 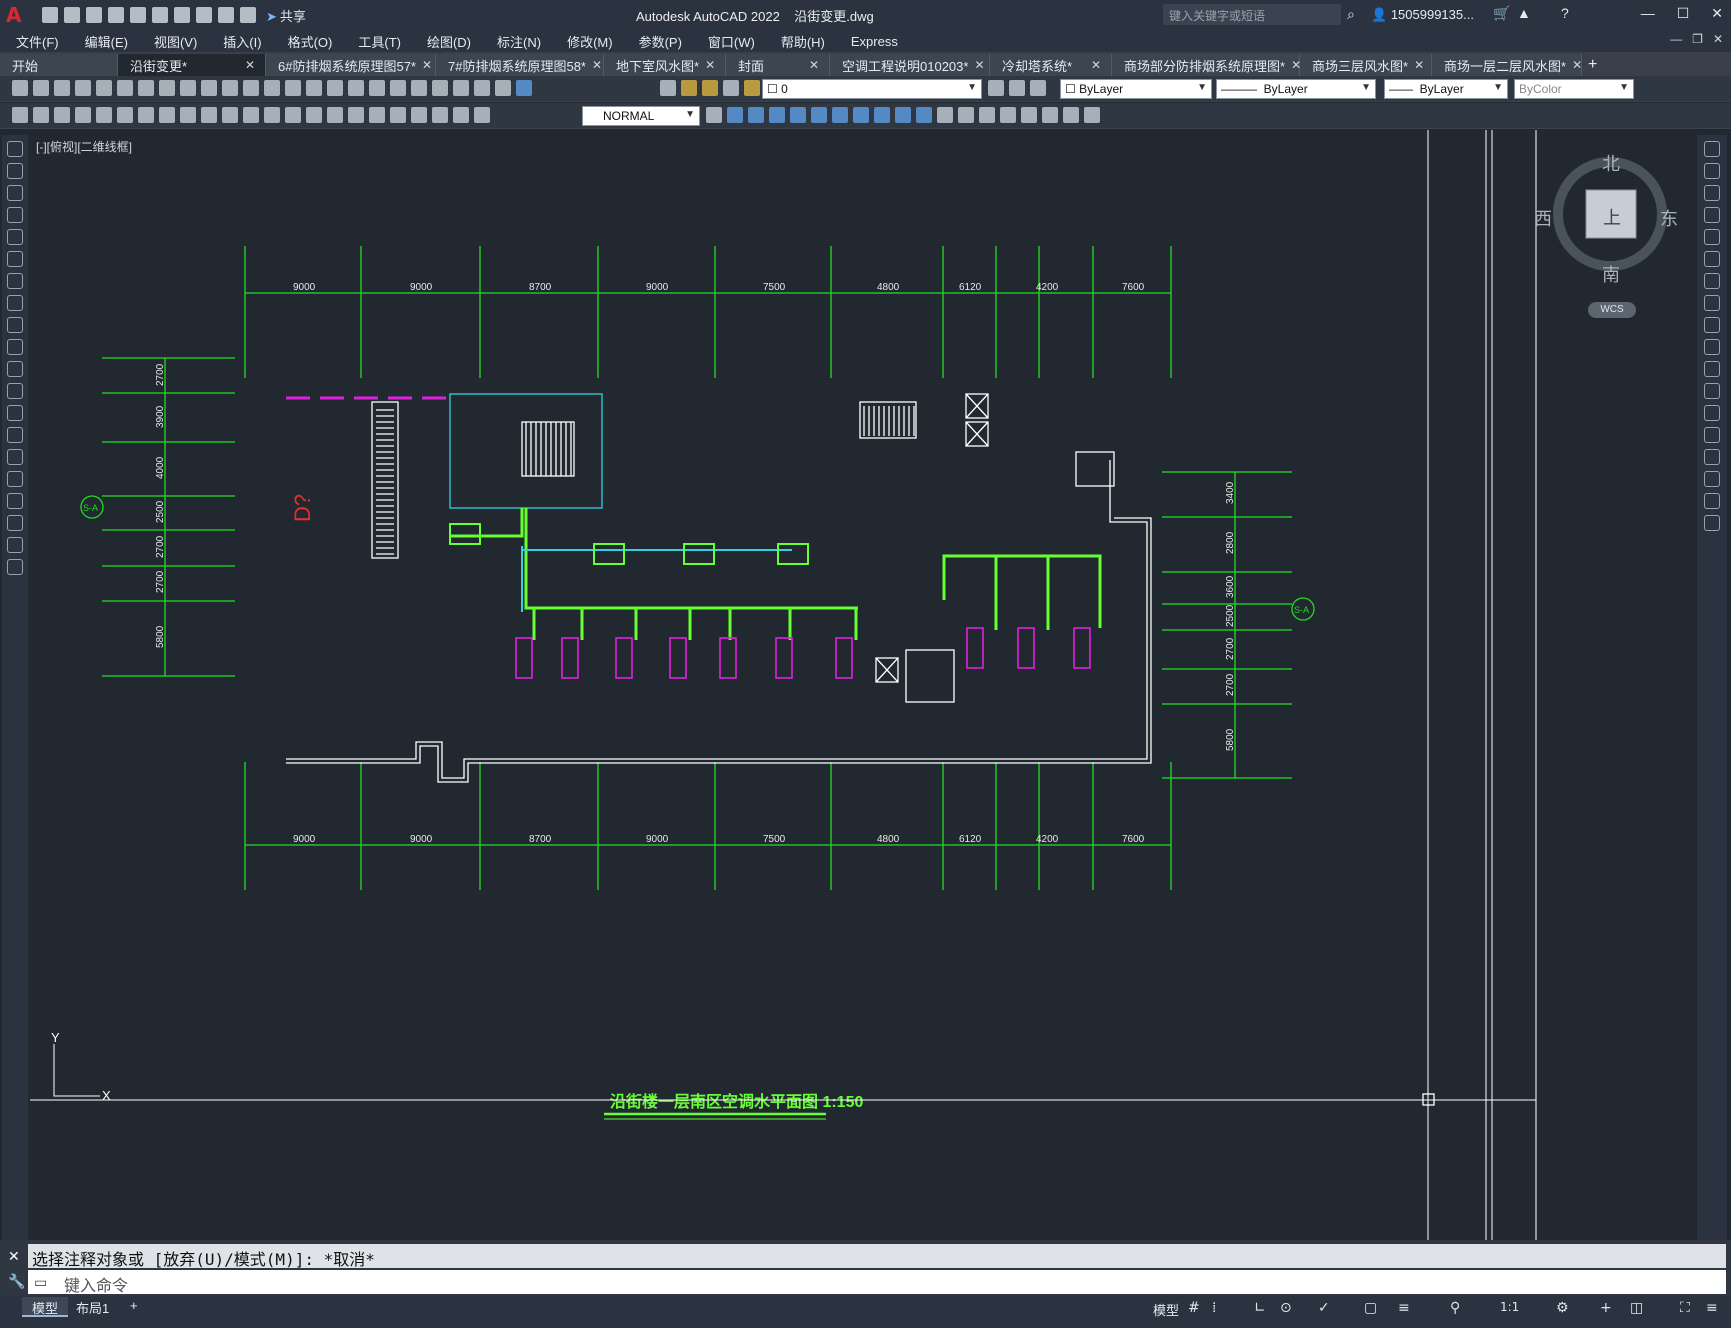 What do you see at coordinates (524, 88) in the screenshot?
I see `help-icon` at bounding box center [524, 88].